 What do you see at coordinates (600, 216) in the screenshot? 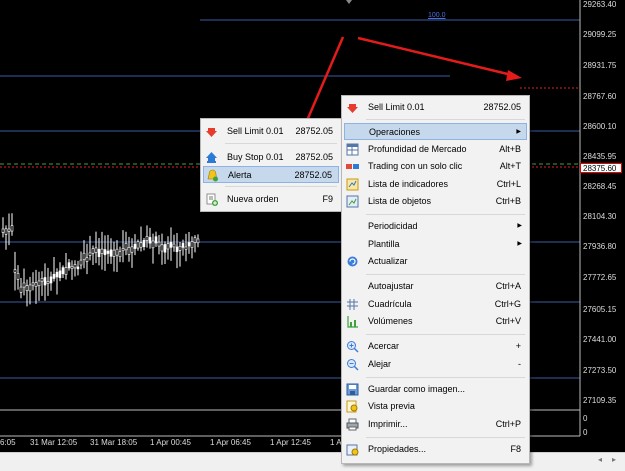
I see `price-level-label: 28104.30` at bounding box center [600, 216].